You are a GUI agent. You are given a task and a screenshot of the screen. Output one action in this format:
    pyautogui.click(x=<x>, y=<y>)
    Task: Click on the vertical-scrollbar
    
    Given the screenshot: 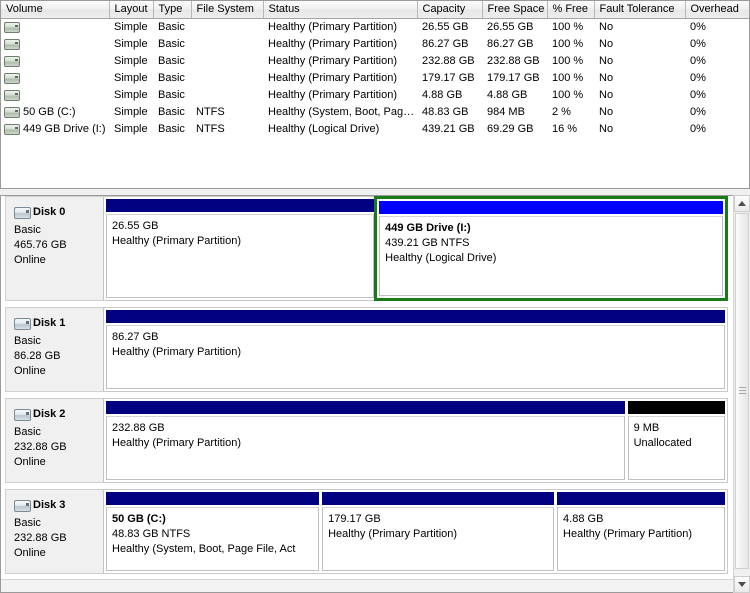 What is the action you would take?
    pyautogui.click(x=741, y=394)
    